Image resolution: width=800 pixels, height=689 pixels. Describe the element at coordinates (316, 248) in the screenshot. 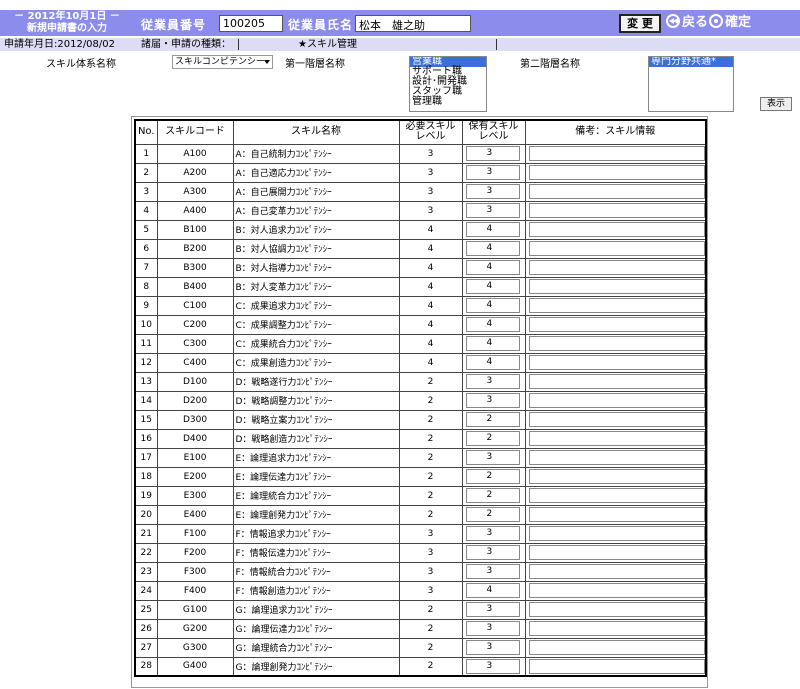

I see `skill-name: B：対人協調力ｺﾝﾋﾟﾃﾝｼｰ` at that location.